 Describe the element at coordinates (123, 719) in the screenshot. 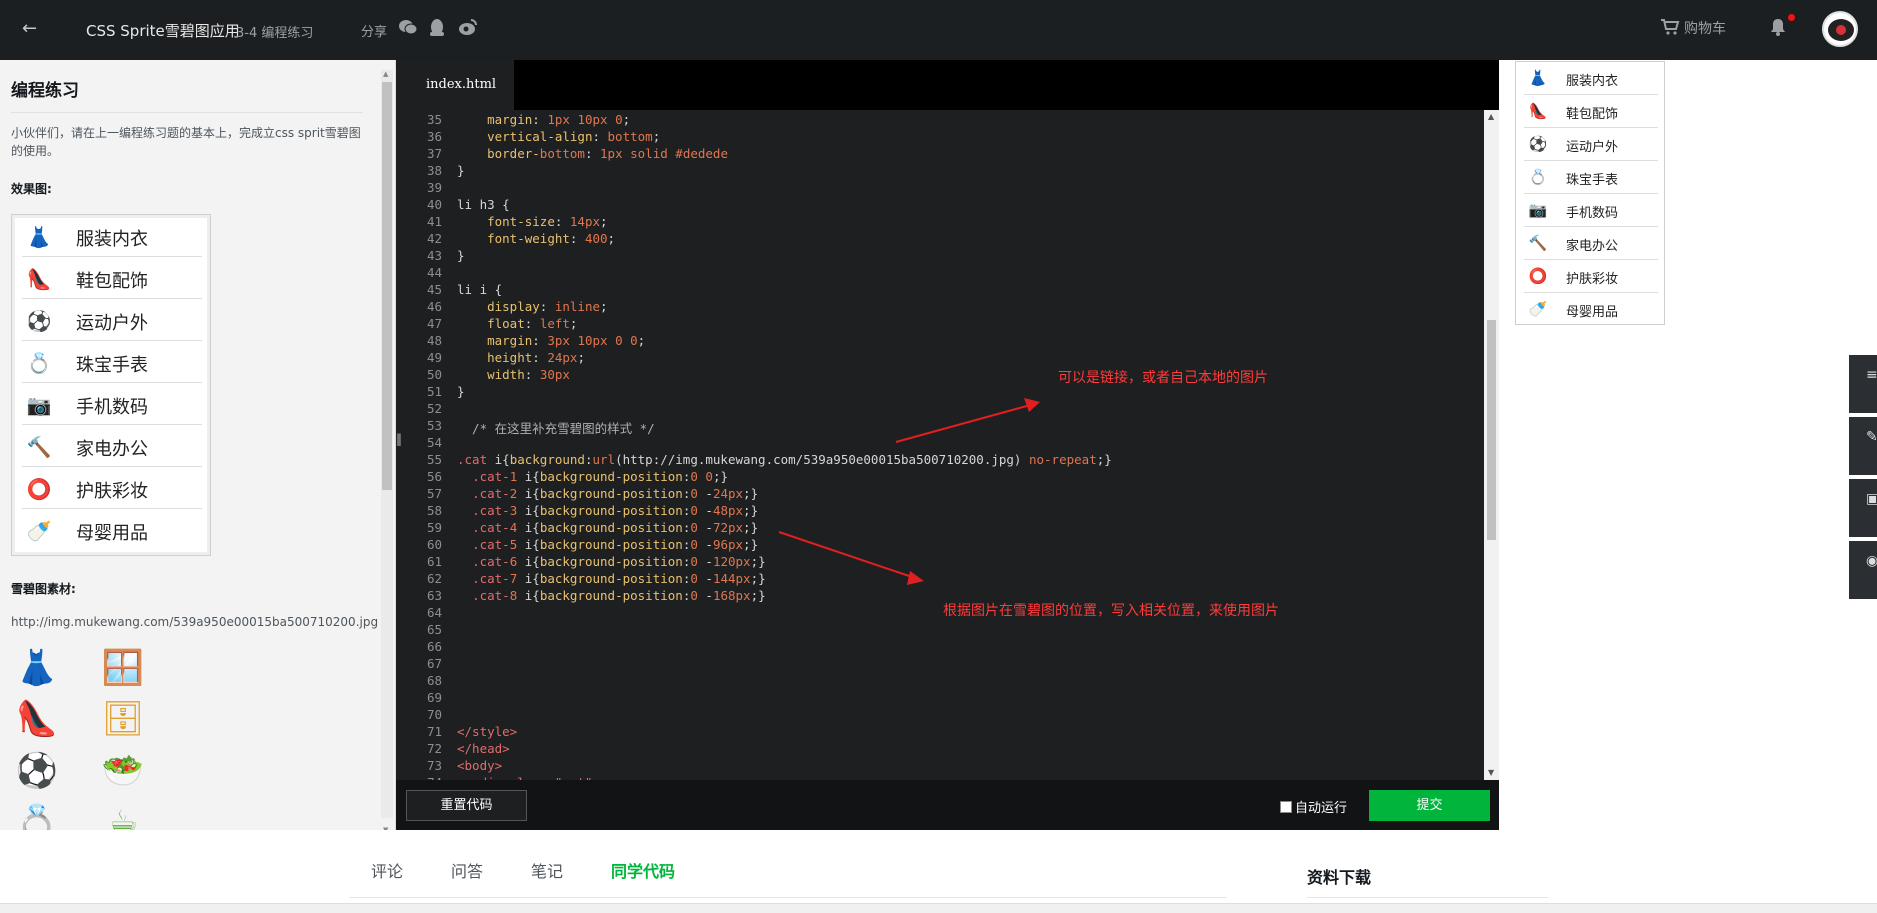

I see `dresser-icon: 🗄` at that location.